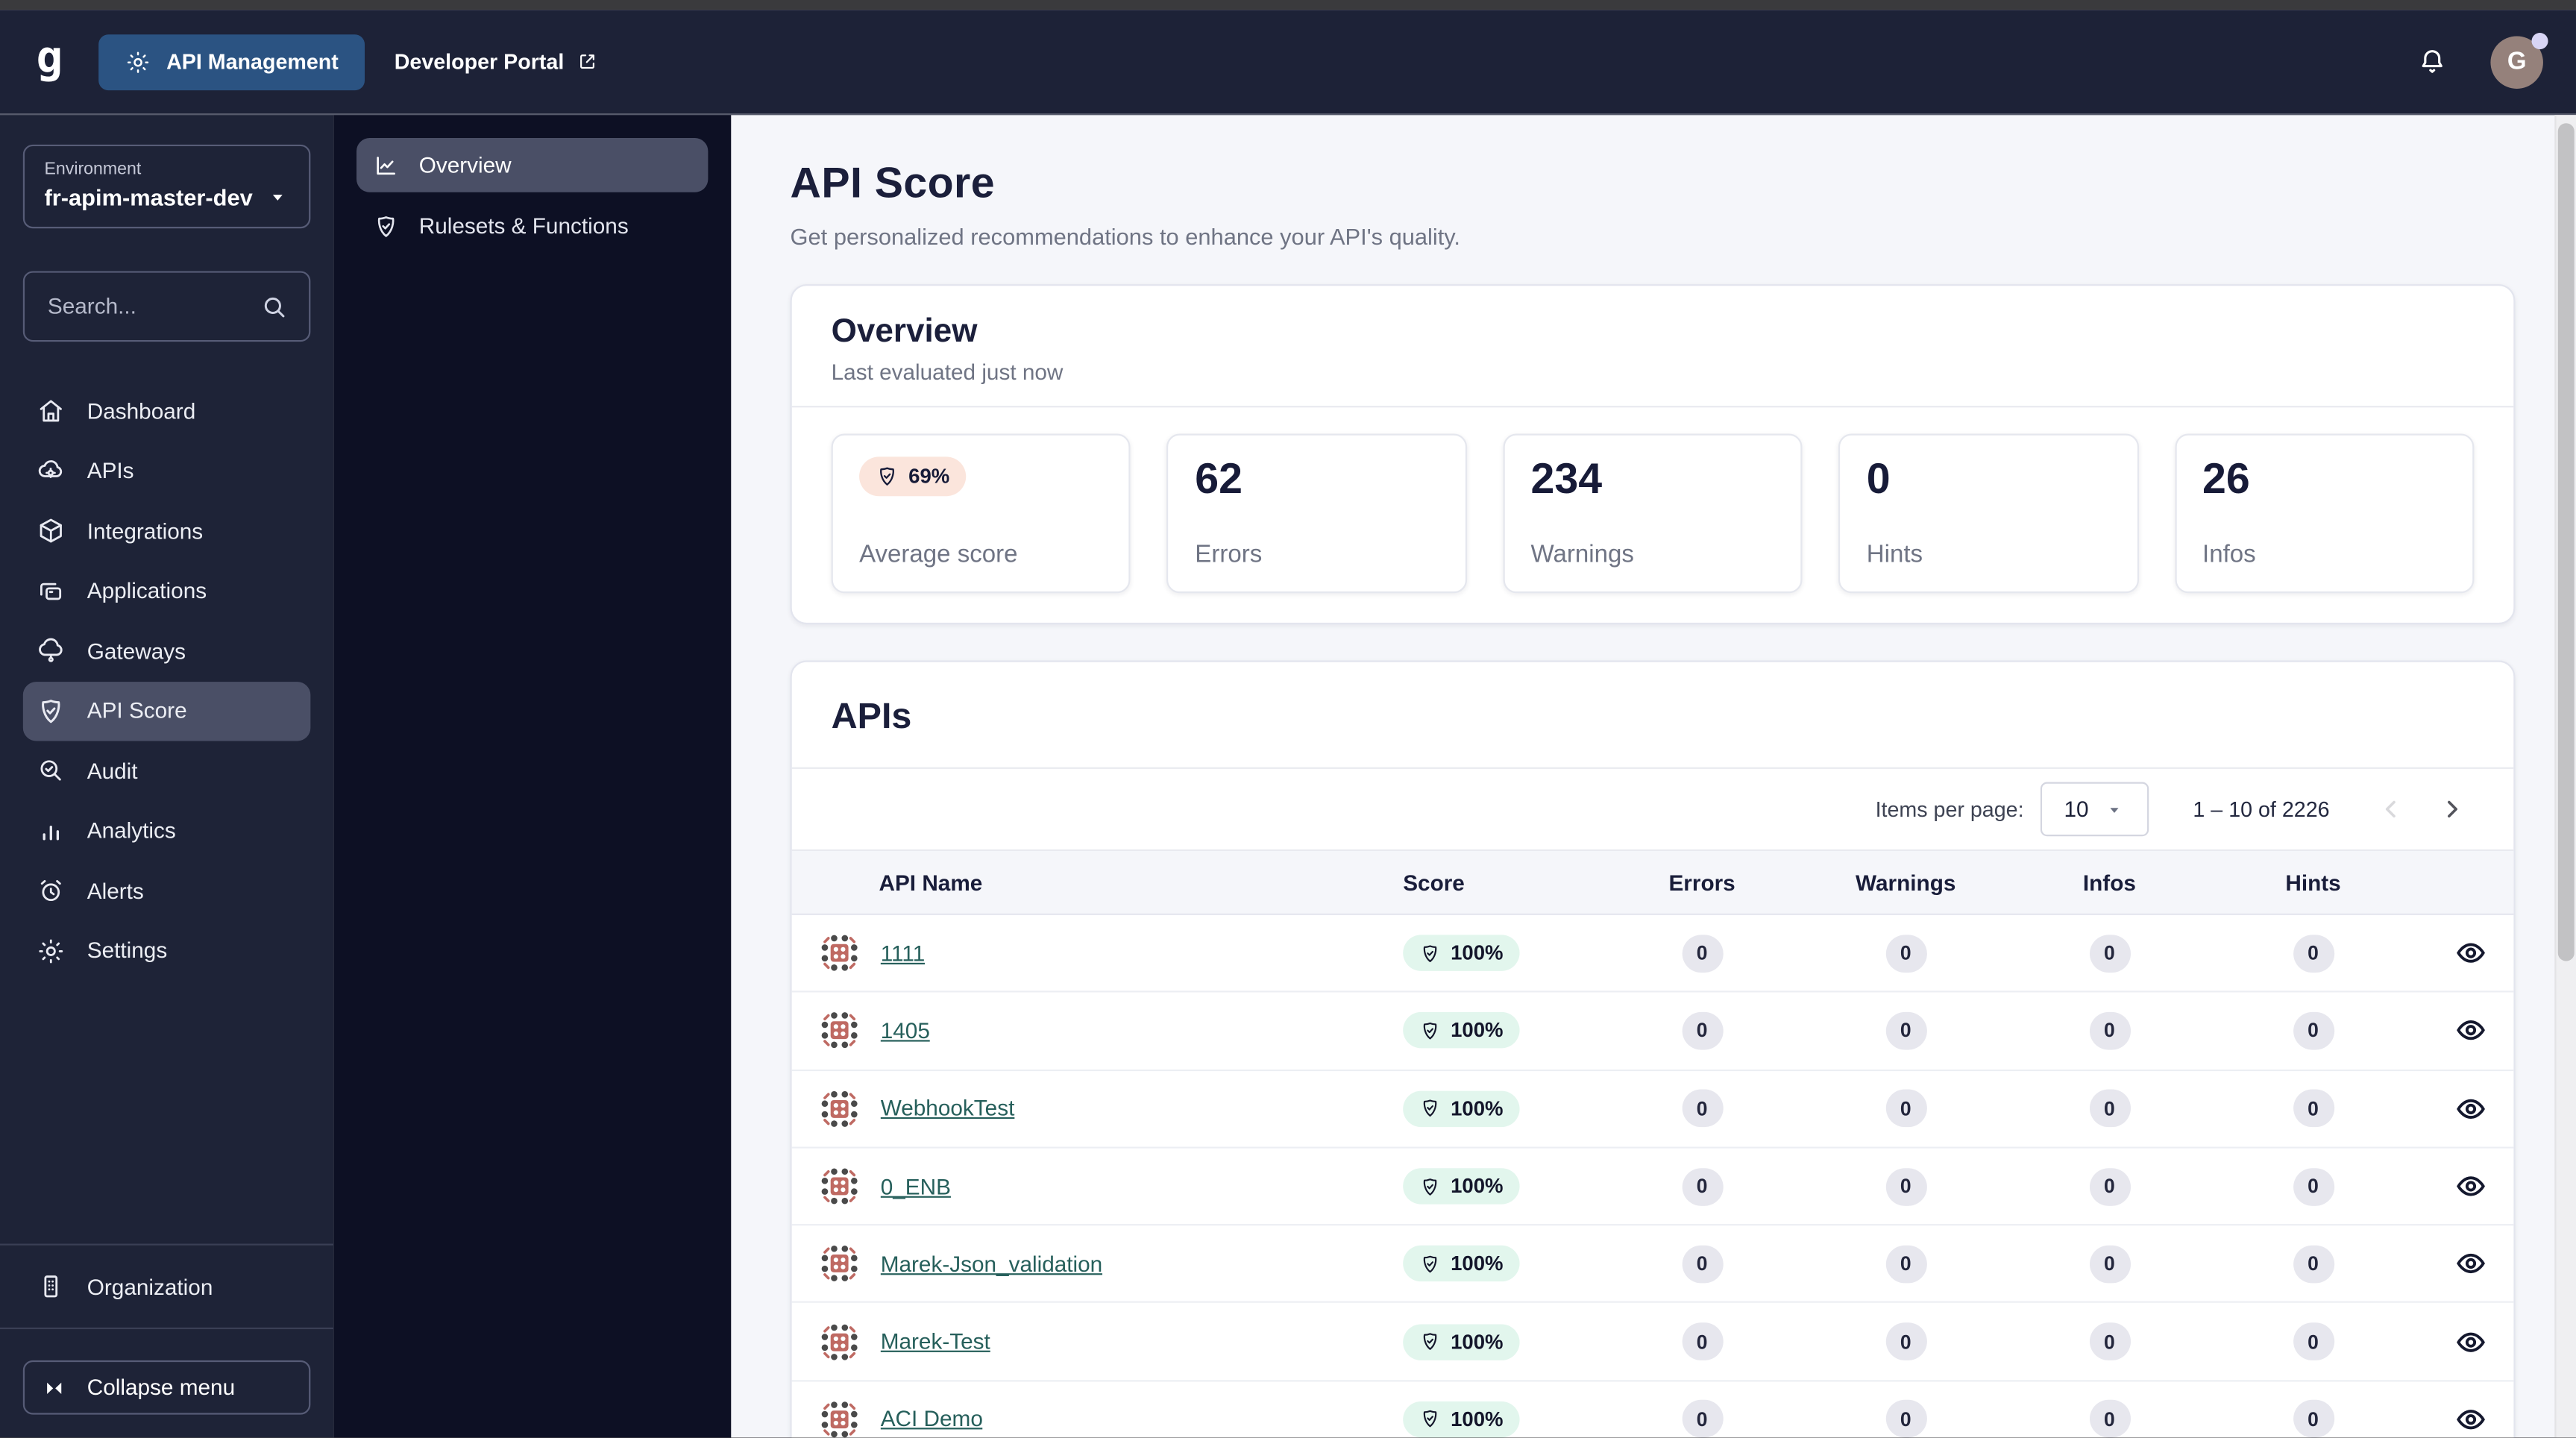 Image resolution: width=2576 pixels, height=1438 pixels. I want to click on bell-icon, so click(2432, 62).